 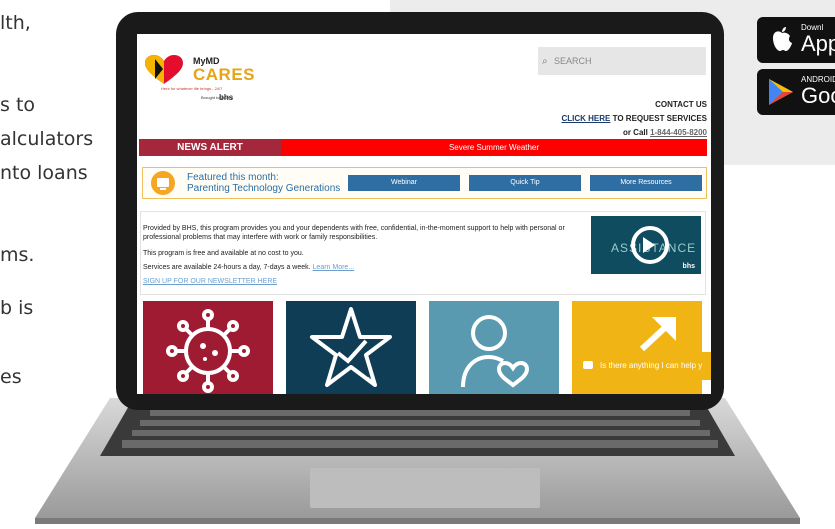 I want to click on bg-line: lth,, so click(x=15, y=23).